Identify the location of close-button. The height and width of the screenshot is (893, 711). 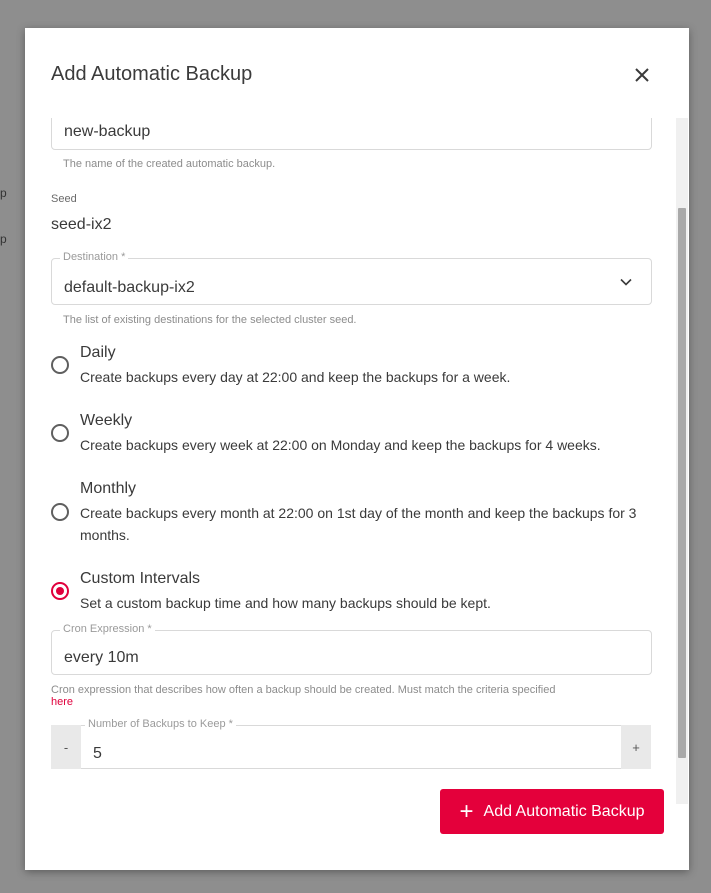
(642, 75).